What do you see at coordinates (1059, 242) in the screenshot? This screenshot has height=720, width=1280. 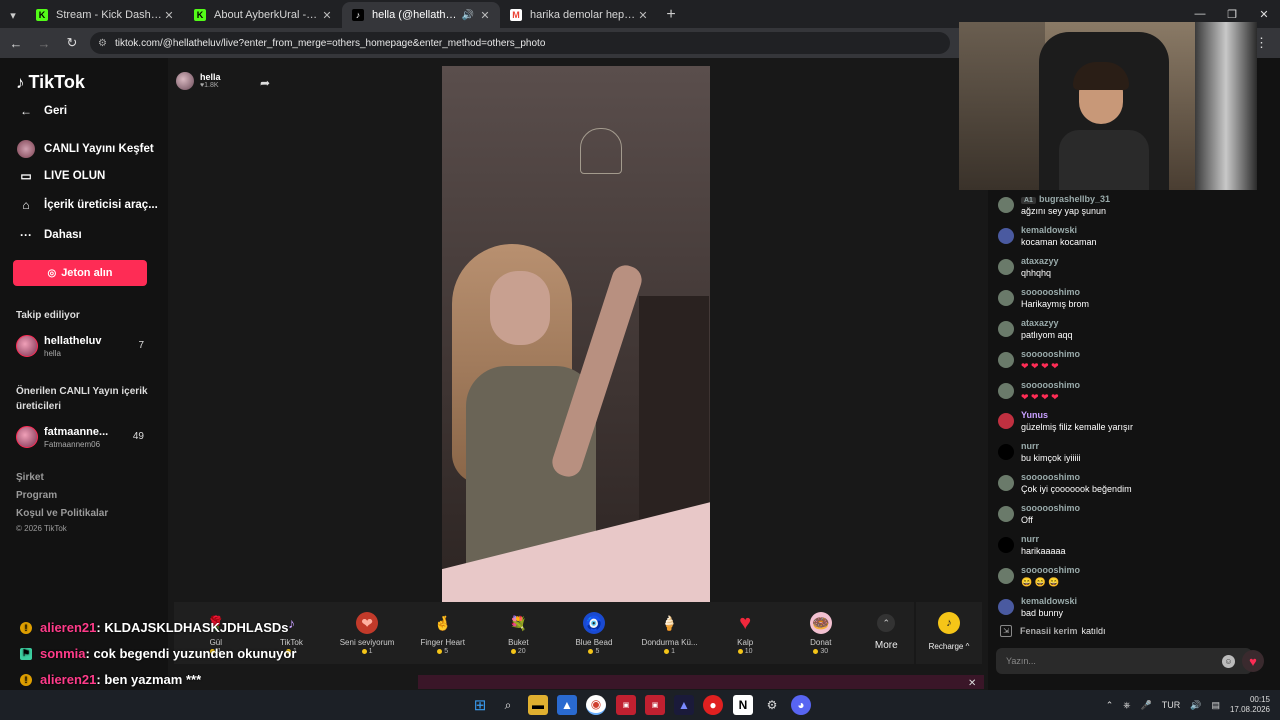 I see `chat-text: kocaman kocaman` at bounding box center [1059, 242].